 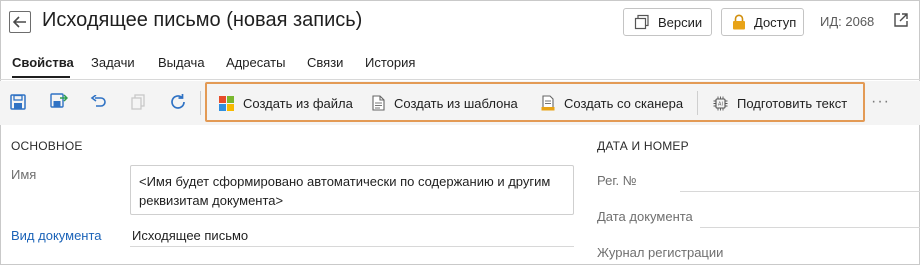 What do you see at coordinates (190, 235) in the screenshot?
I see `document-type-field: Исходящее письмо` at bounding box center [190, 235].